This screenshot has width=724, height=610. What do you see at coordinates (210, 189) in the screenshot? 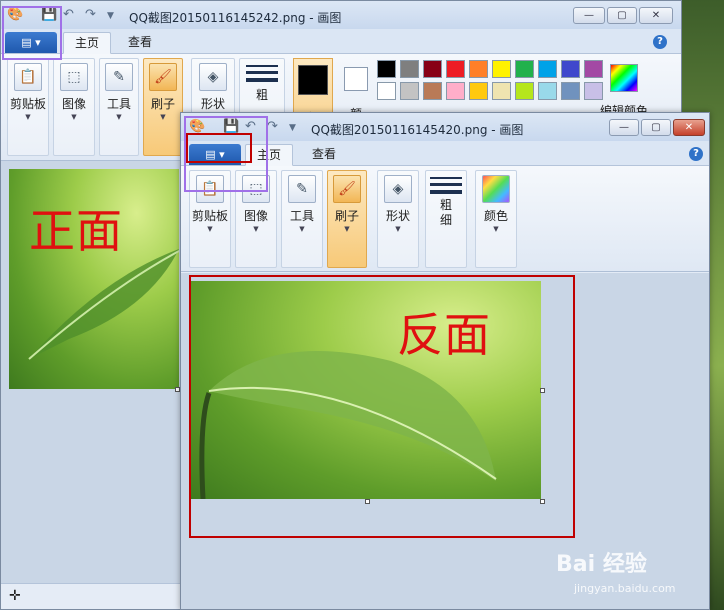
I see `clipboard-icon: 📋` at bounding box center [210, 189].